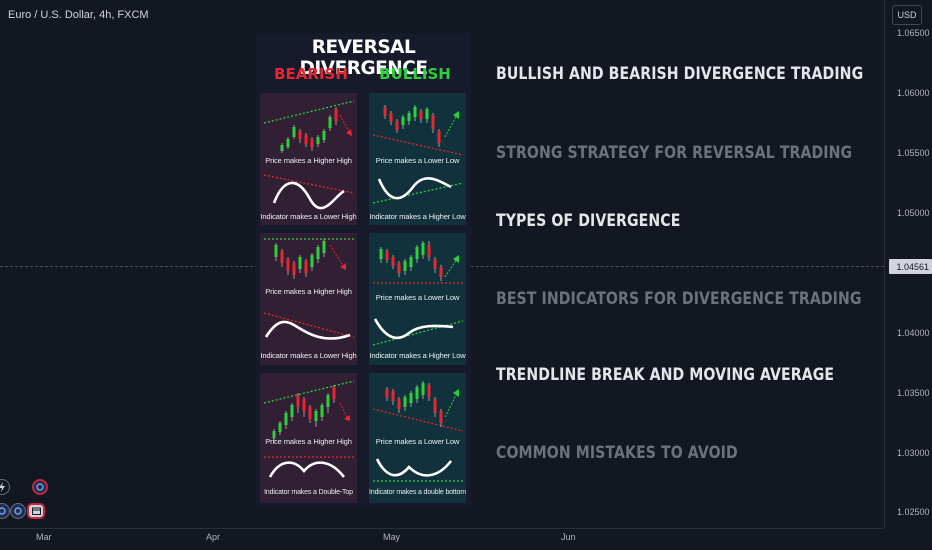  Describe the element at coordinates (415, 74) in the screenshot. I see `bullish-label: BULLISH` at that location.